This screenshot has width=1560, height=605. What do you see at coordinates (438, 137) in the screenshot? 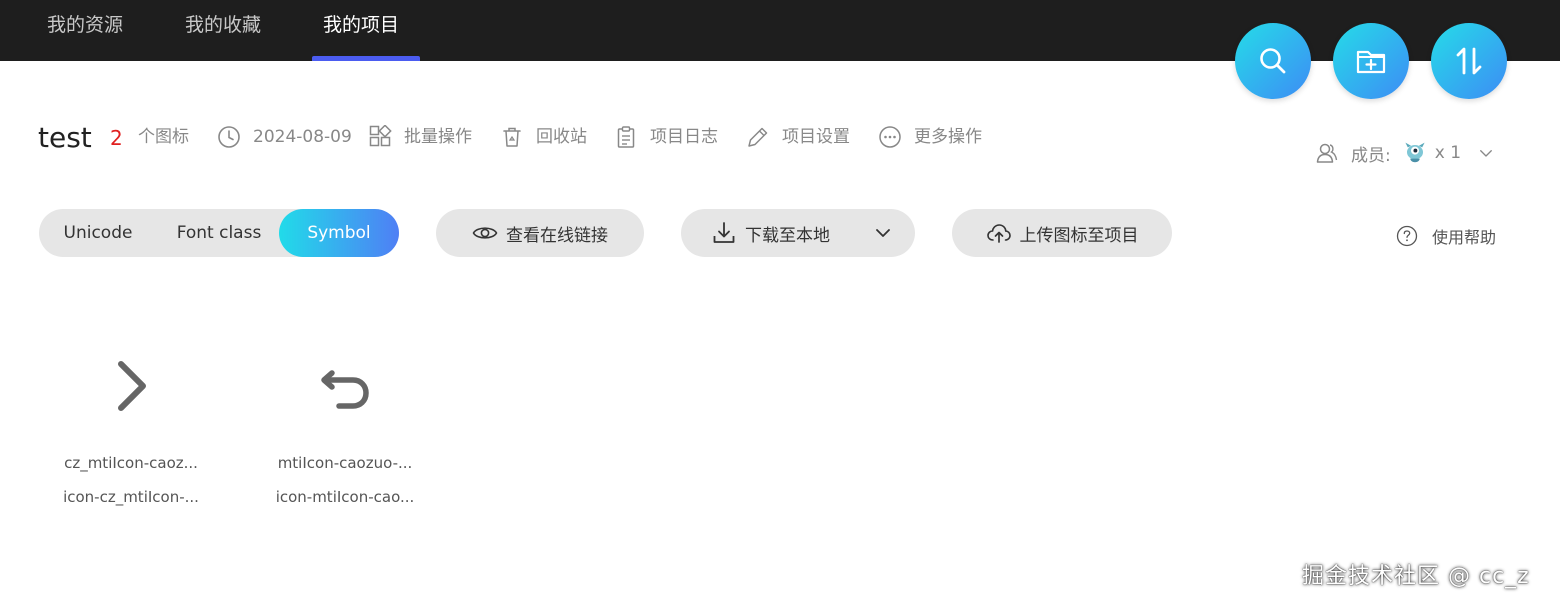
I see `batch-operation-label: 批量操作` at bounding box center [438, 137].